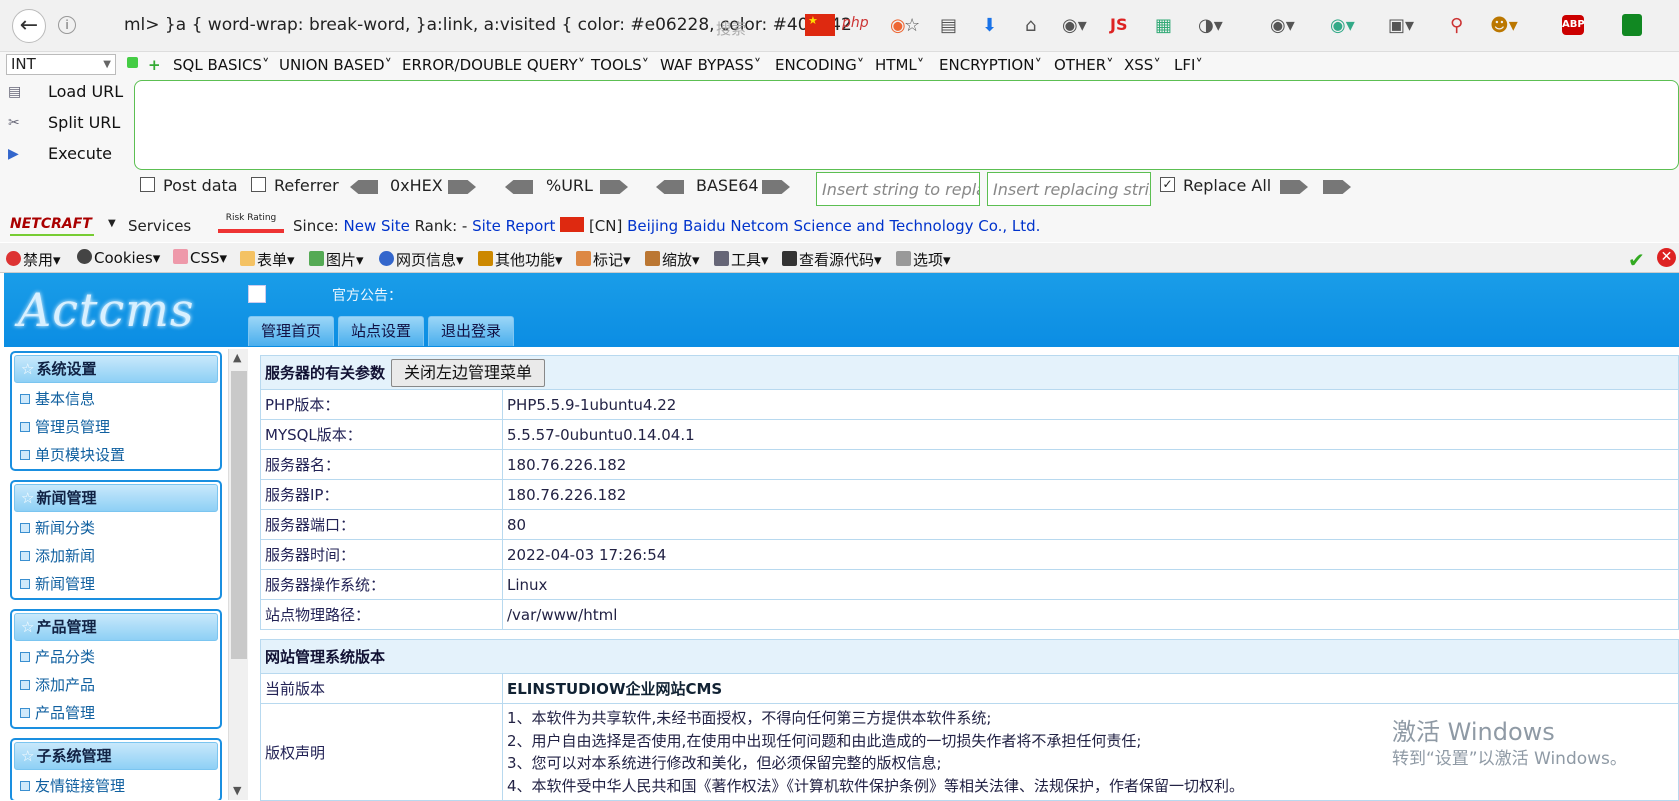 The height and width of the screenshot is (801, 1679). I want to click on sidebar-item-news-manage: 新闻管理, so click(116, 584).